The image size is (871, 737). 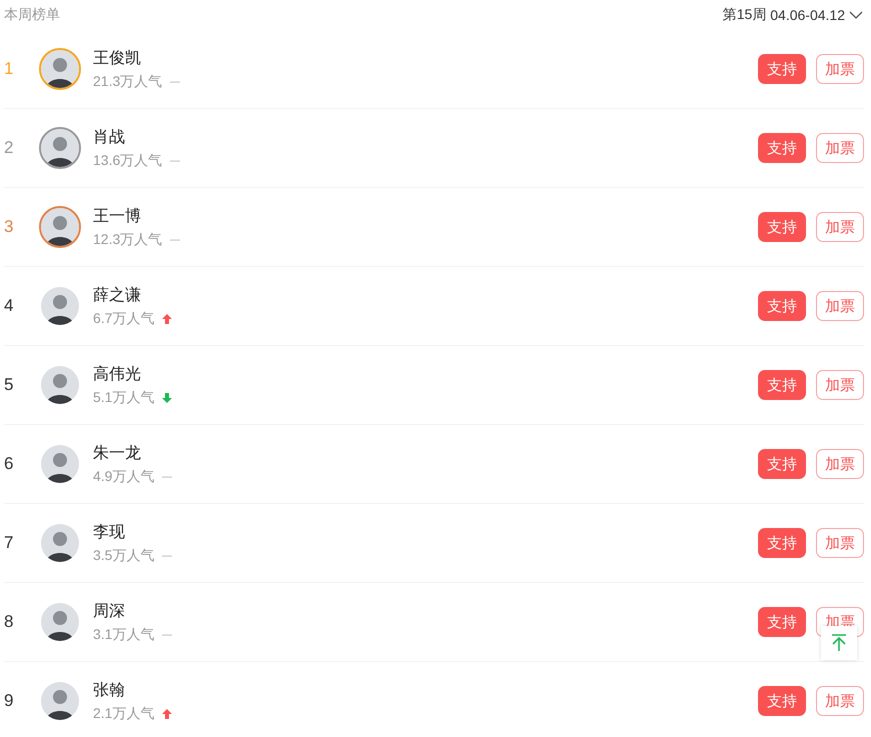 I want to click on star-name: 王一博, so click(x=117, y=216).